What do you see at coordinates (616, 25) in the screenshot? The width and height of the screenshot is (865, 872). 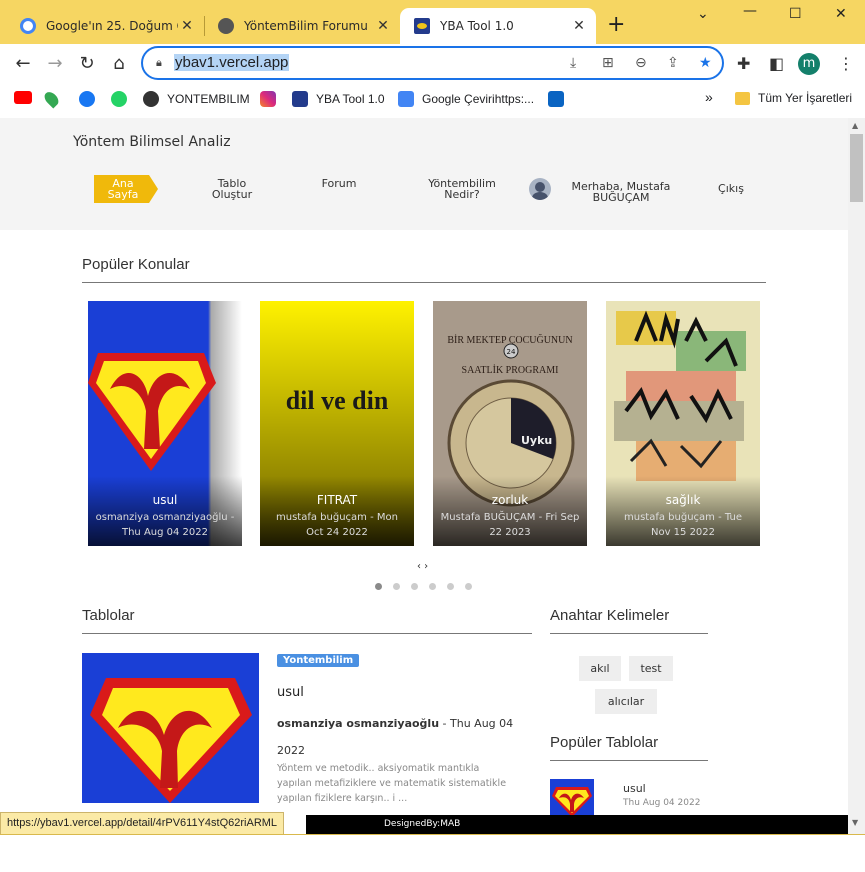 I see `new-tab-button: +` at bounding box center [616, 25].